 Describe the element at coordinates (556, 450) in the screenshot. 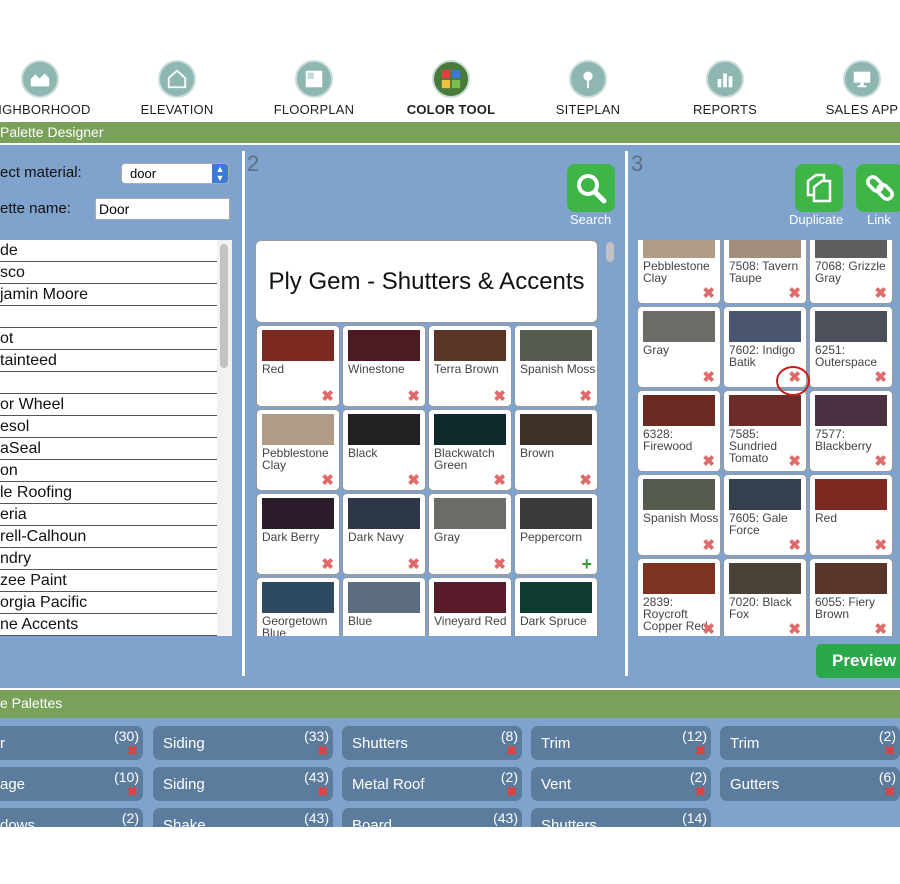

I see `swatch-card: Brown ✖` at that location.